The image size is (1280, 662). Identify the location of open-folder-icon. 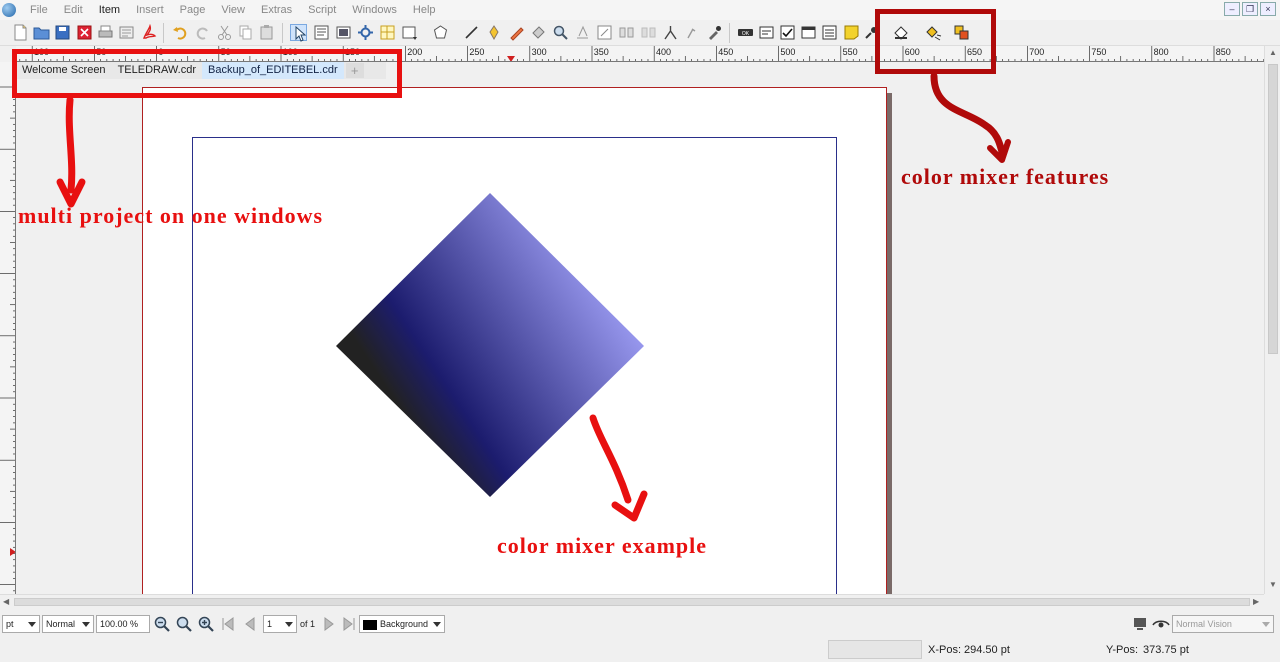
(41, 32).